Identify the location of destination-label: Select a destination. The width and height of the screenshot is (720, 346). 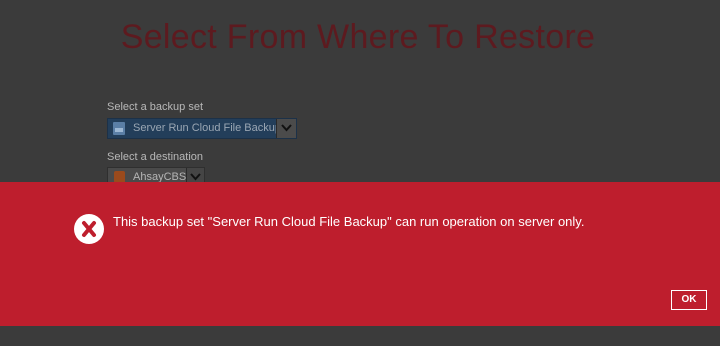
(155, 157).